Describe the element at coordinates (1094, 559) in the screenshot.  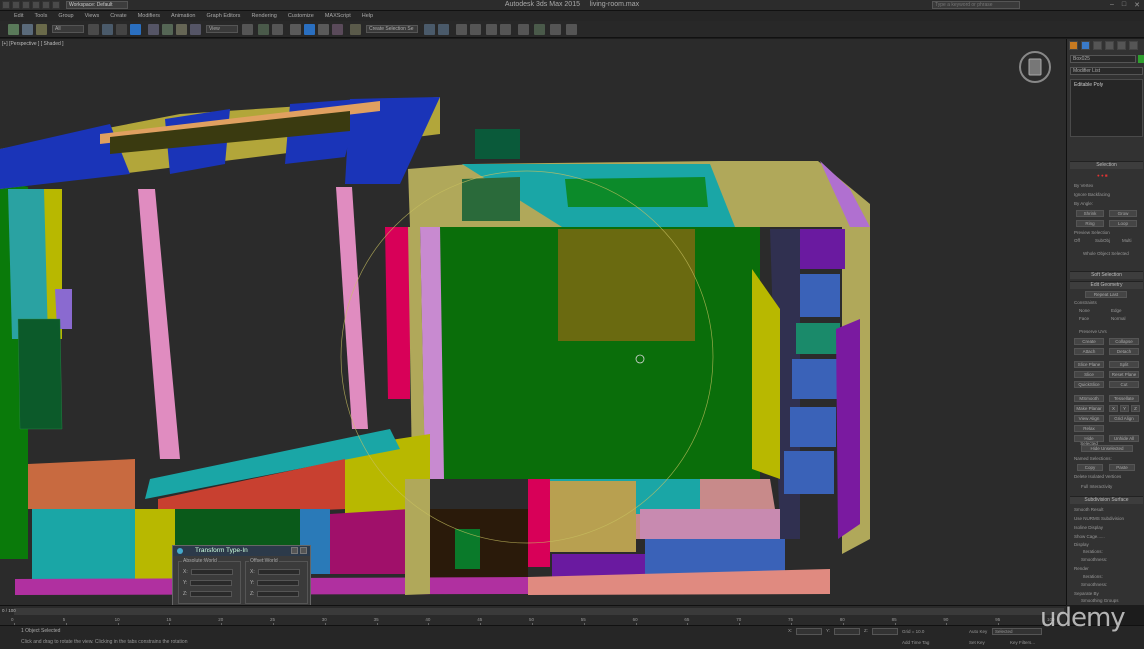
I see `display-smoothness: Smoothness:` at that location.